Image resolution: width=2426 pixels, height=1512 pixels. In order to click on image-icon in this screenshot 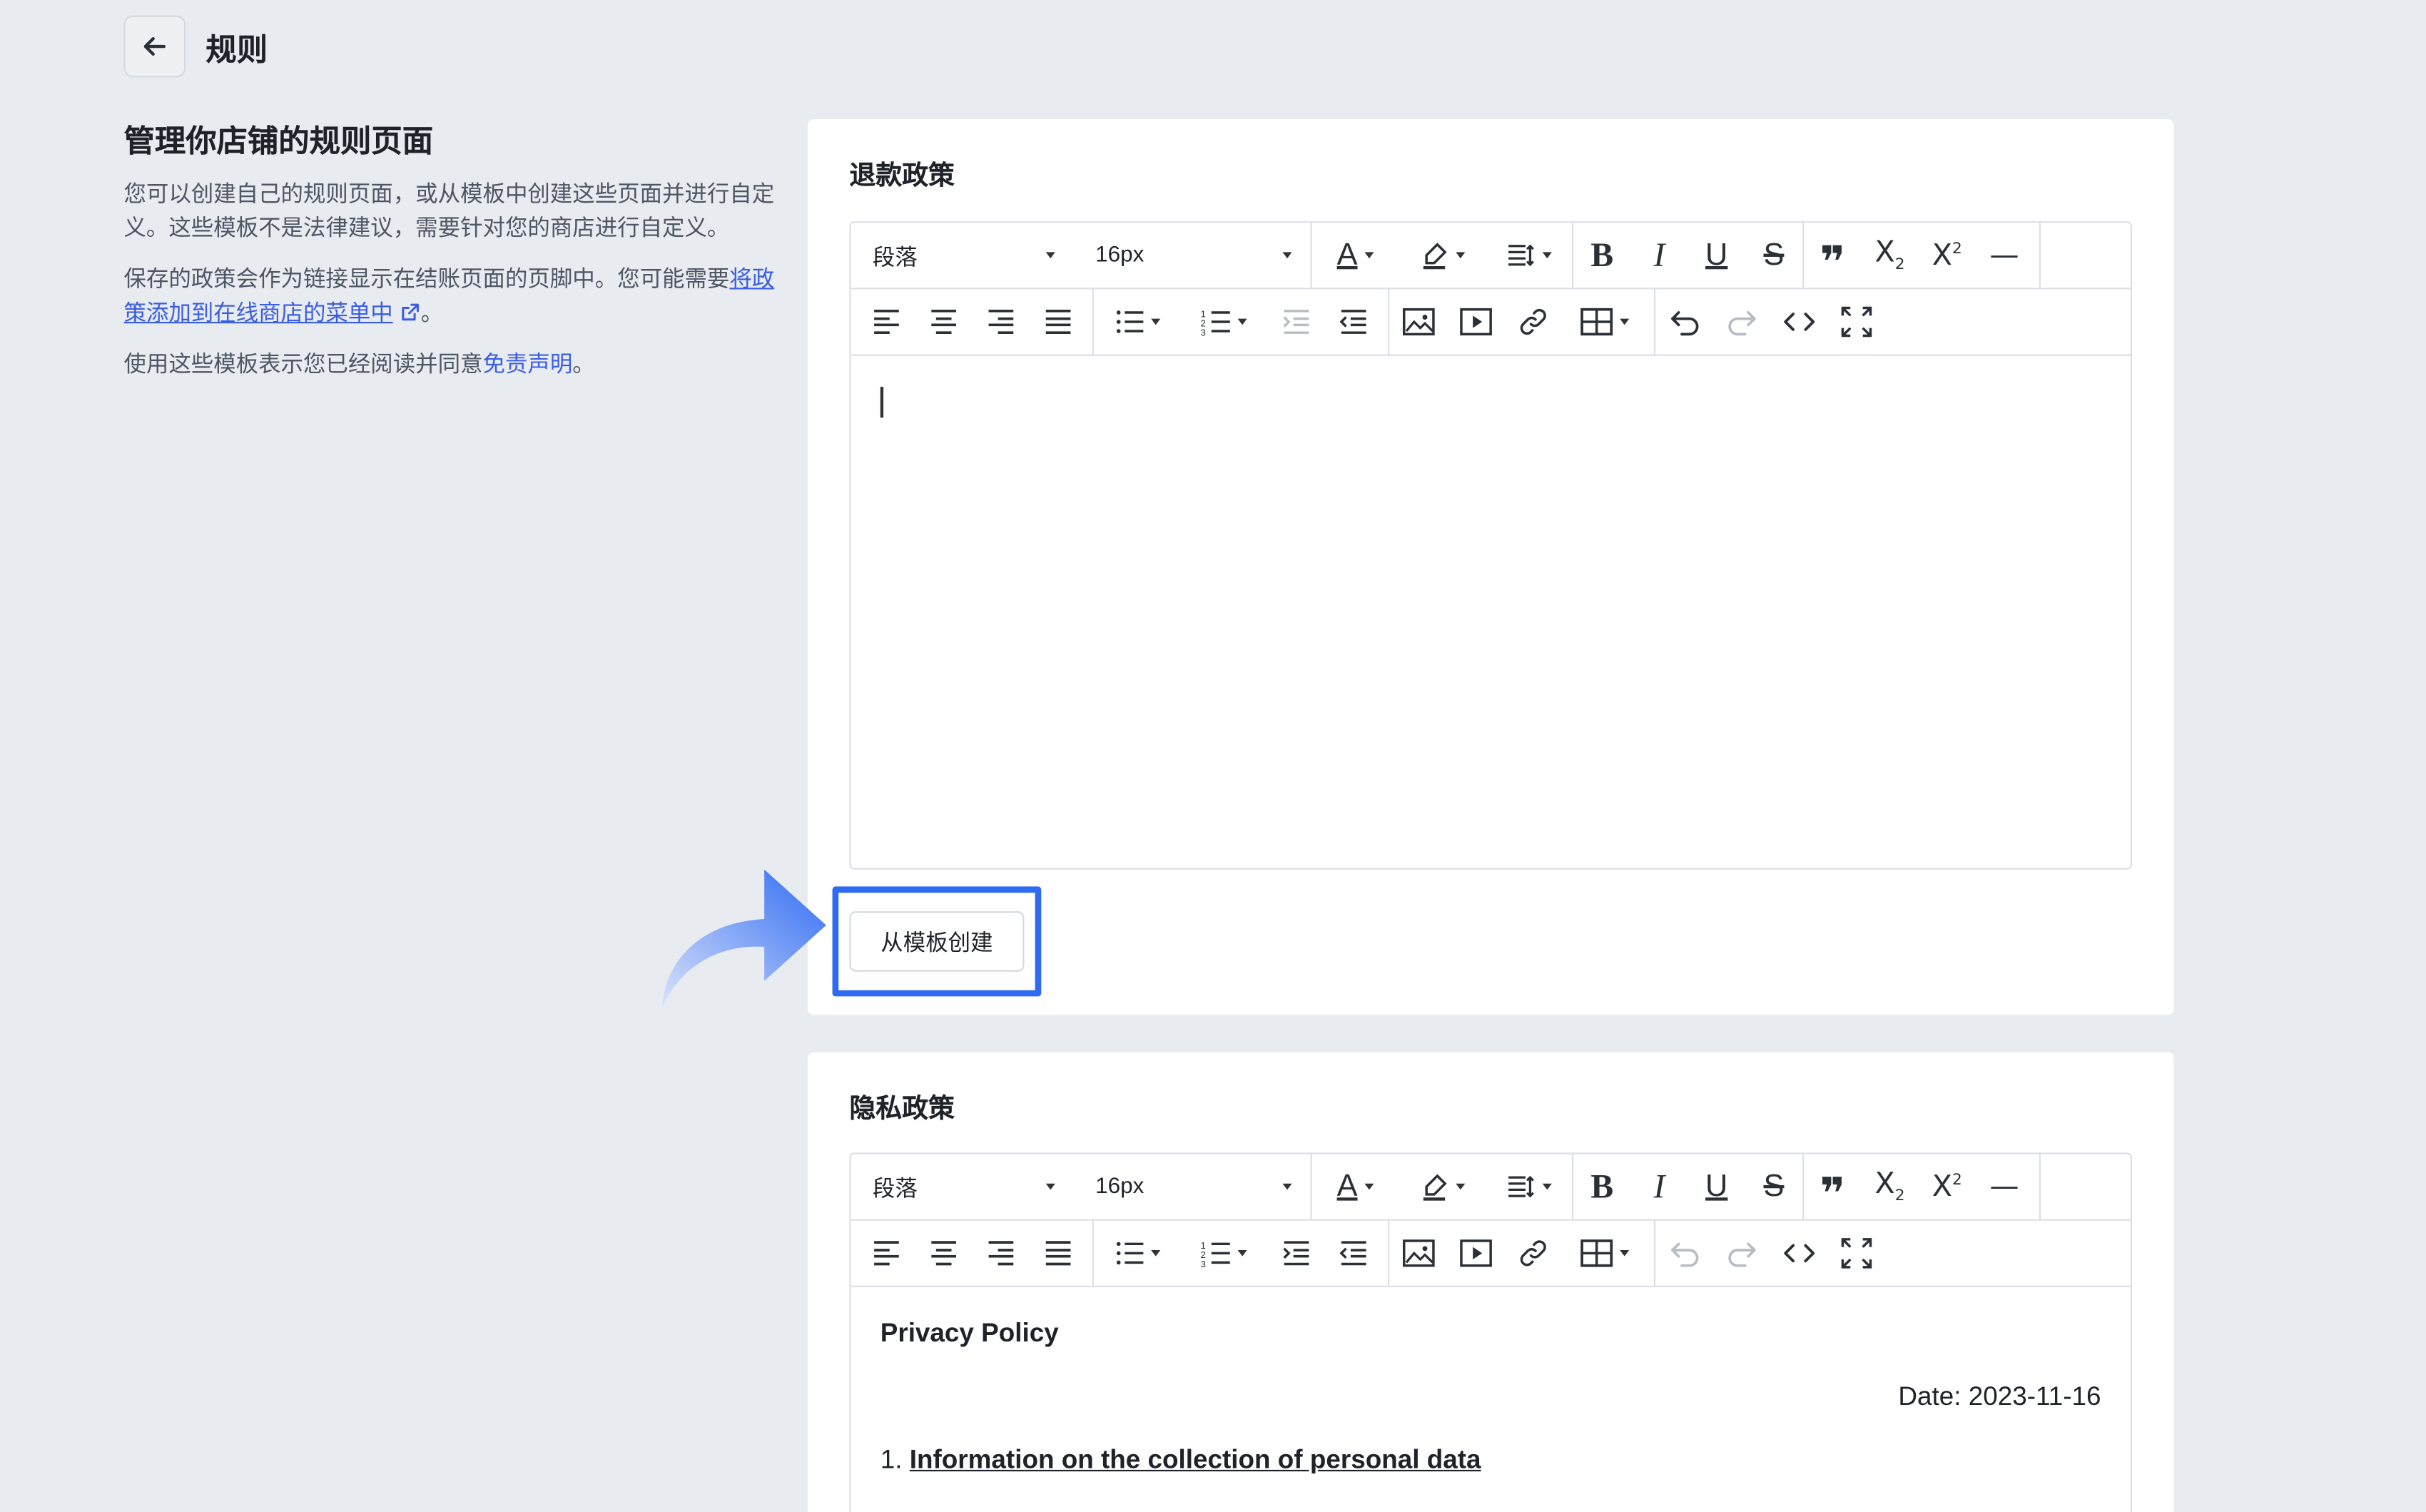, I will do `click(1417, 1253)`.